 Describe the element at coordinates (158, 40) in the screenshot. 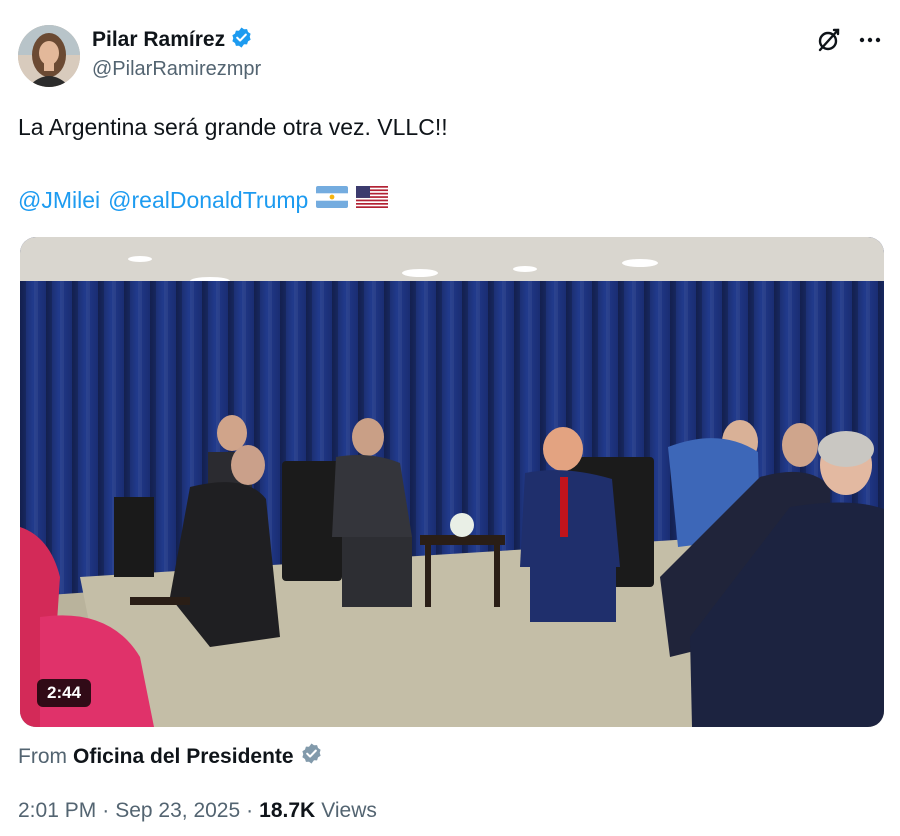

I see `author-display-name: Pilar Ramírez` at that location.